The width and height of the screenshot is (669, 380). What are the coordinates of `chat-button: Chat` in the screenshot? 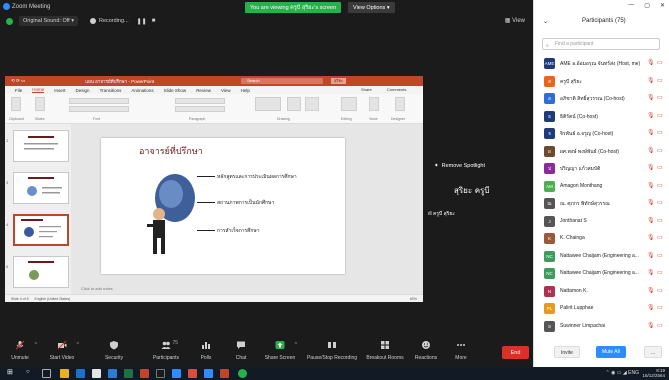 It's located at (241, 350).